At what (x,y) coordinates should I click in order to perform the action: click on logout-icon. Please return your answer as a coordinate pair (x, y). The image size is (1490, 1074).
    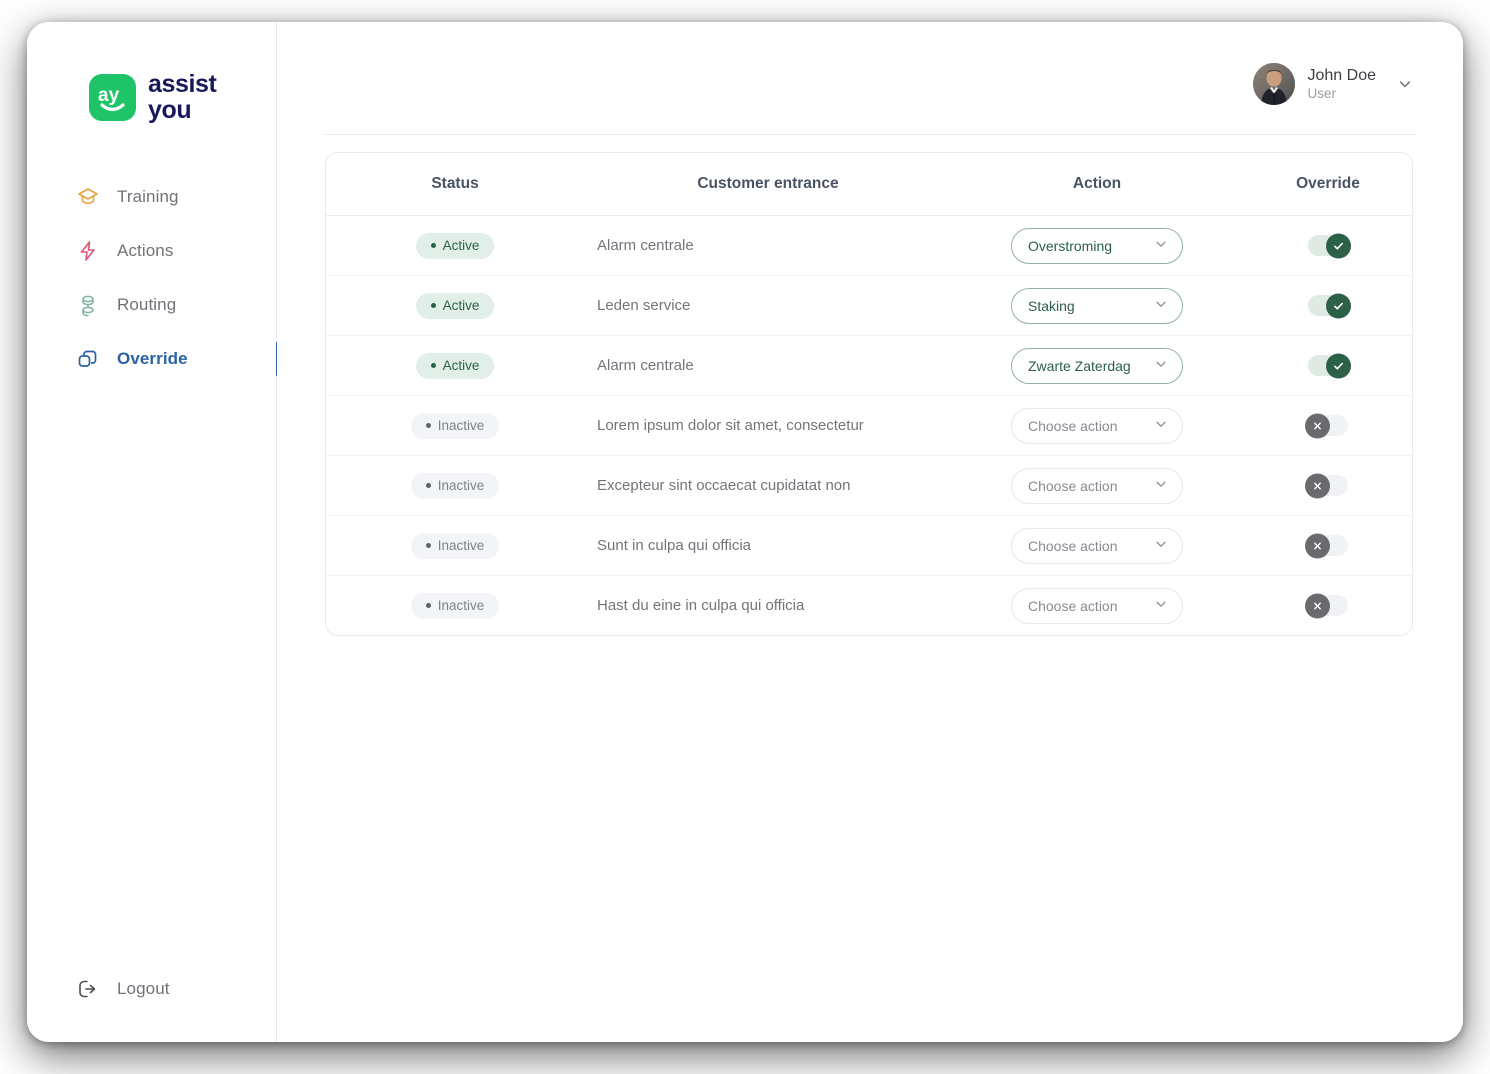
    Looking at the image, I should click on (88, 989).